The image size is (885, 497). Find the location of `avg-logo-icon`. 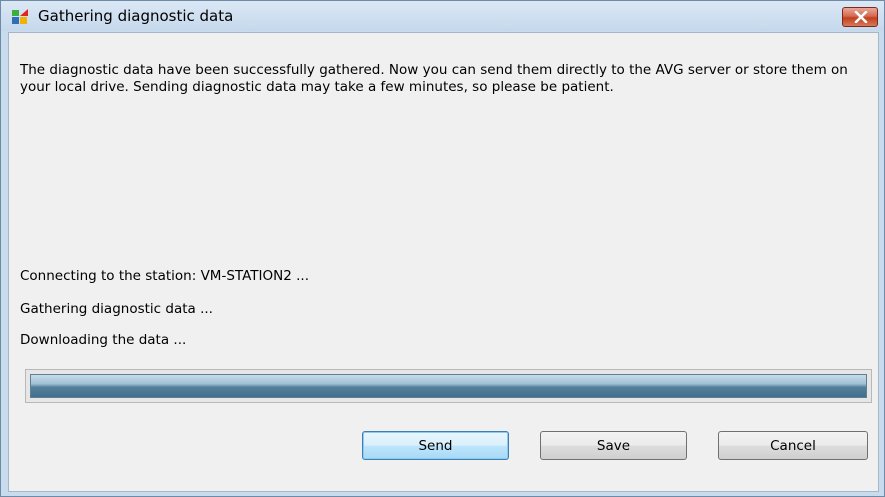

avg-logo-icon is located at coordinates (20, 16).